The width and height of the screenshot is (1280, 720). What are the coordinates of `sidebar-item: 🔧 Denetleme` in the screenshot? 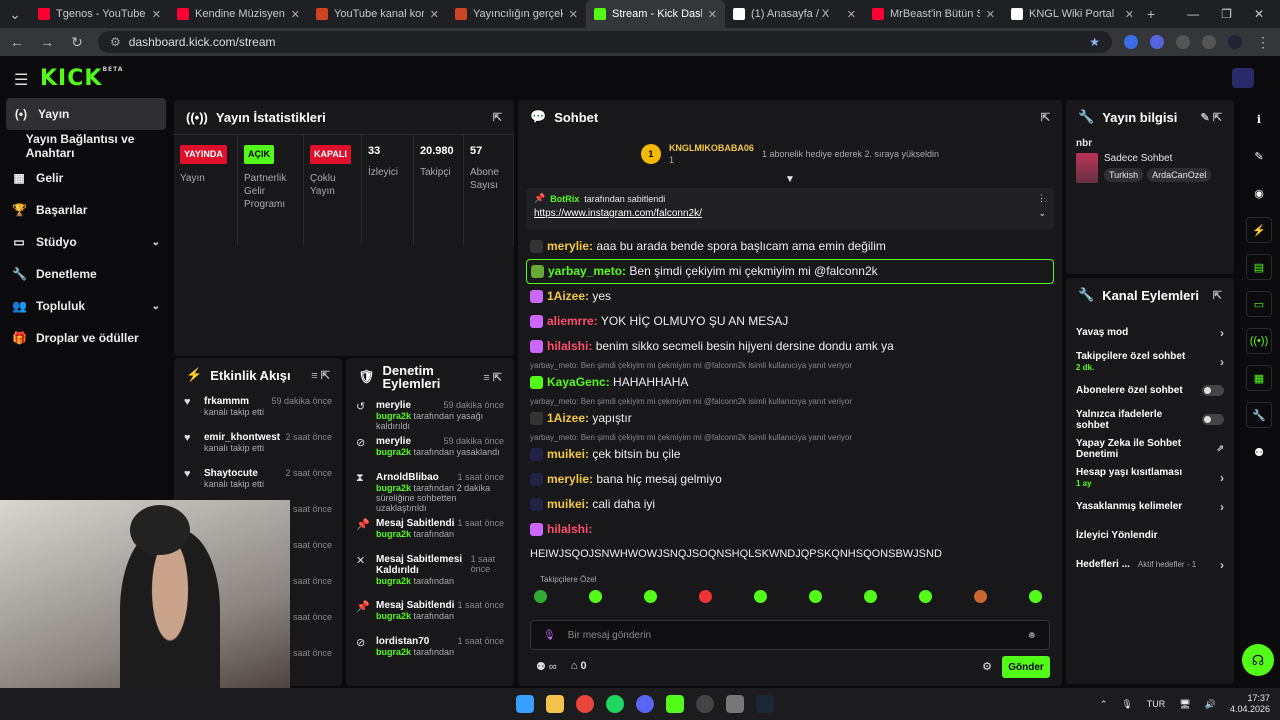 It's located at (86, 274).